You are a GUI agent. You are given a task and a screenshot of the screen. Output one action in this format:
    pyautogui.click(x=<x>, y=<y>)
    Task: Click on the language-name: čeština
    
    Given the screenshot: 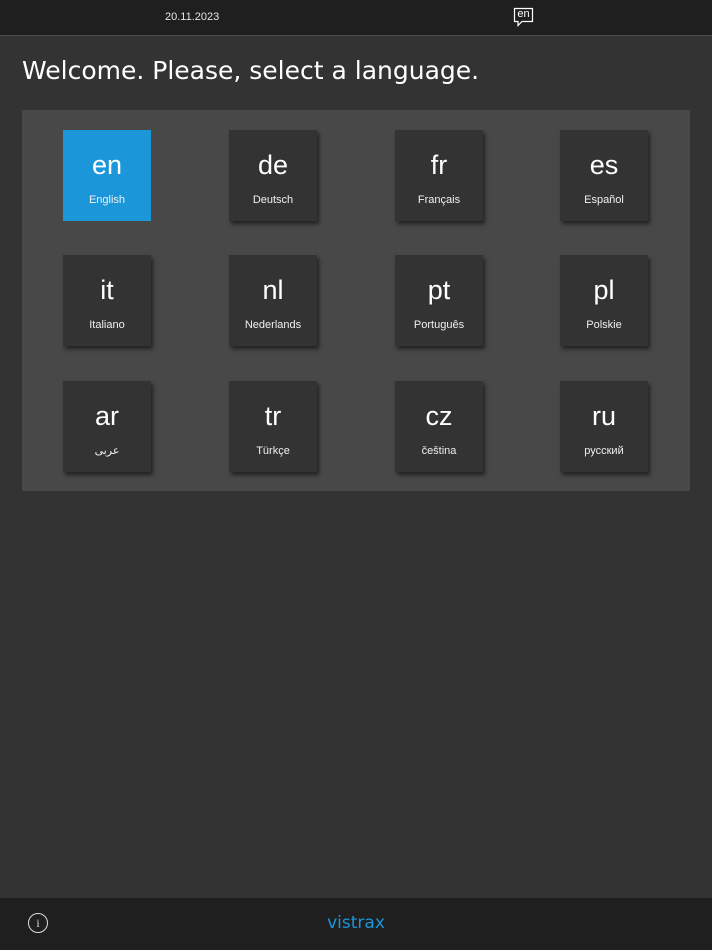 What is the action you would take?
    pyautogui.click(x=439, y=451)
    